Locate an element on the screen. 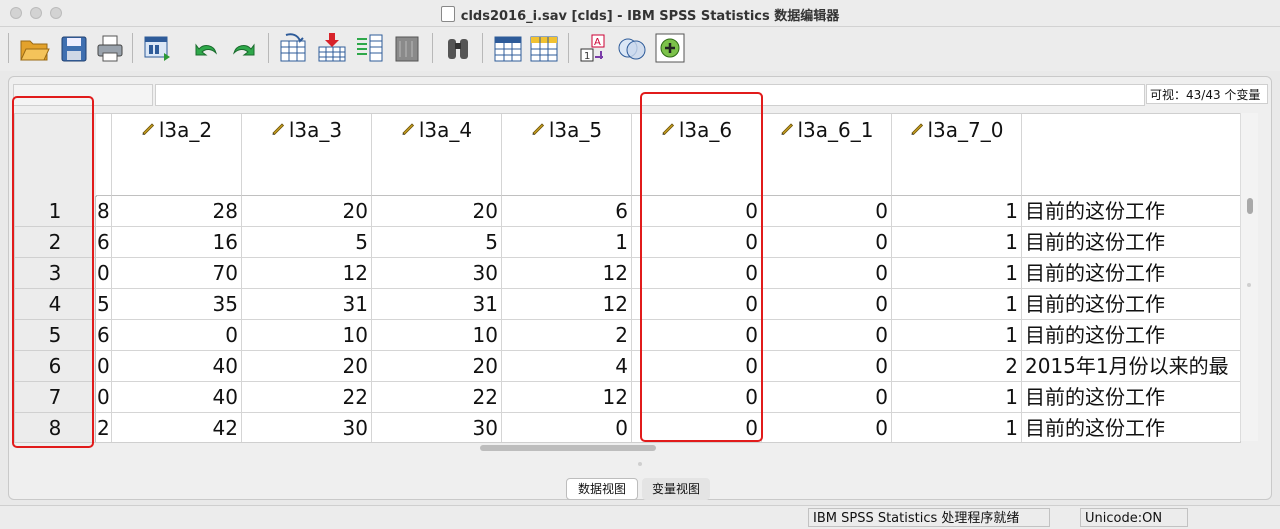  table-cell: 42 is located at coordinates (177, 427).